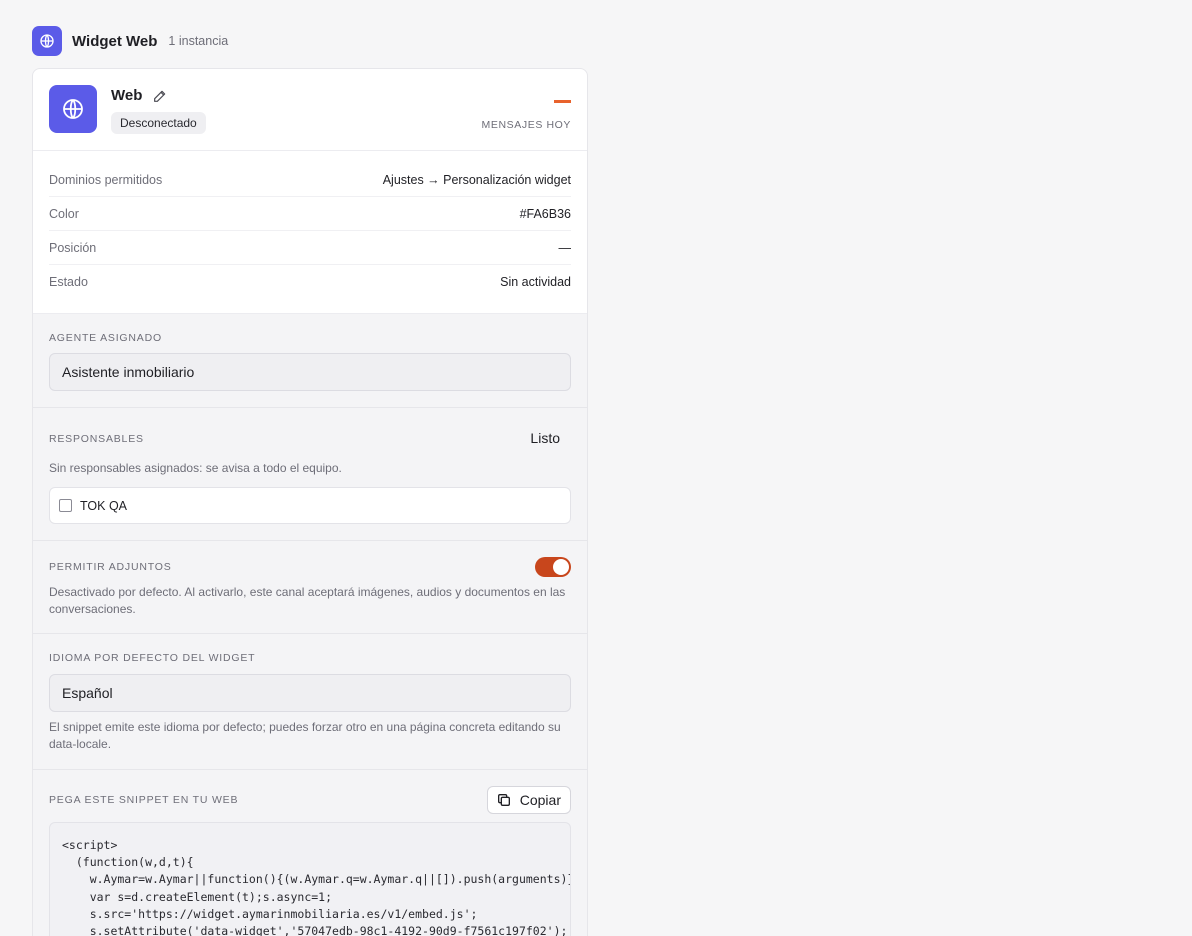  I want to click on channel-header: Web Desconectado Mensajes hoy, so click(310, 110).